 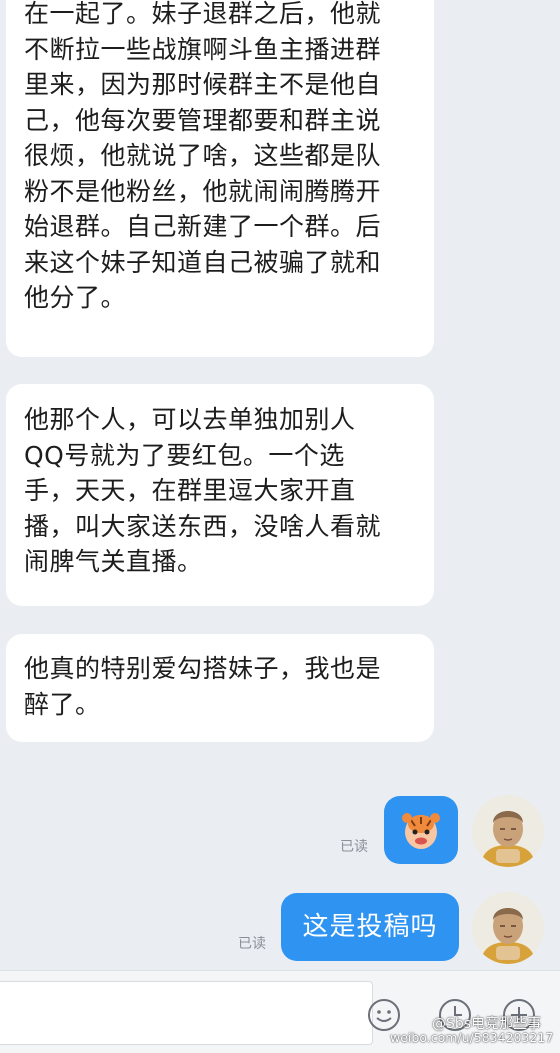 I want to click on sent-sticker-bubble, so click(x=421, y=830).